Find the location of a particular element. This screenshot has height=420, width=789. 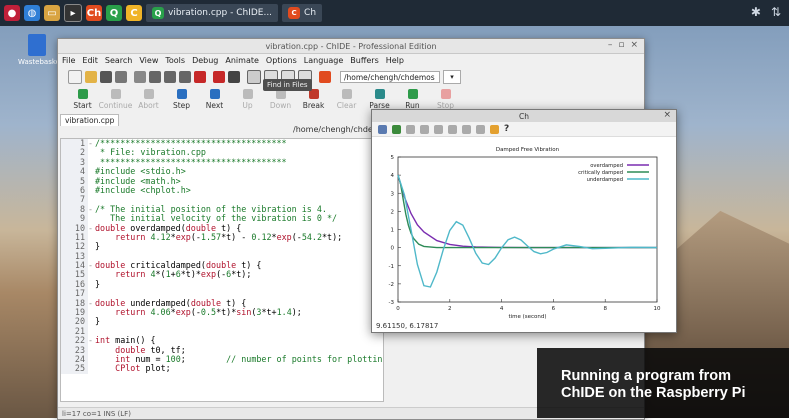

menu-animate: Animate is located at coordinates (242, 60).